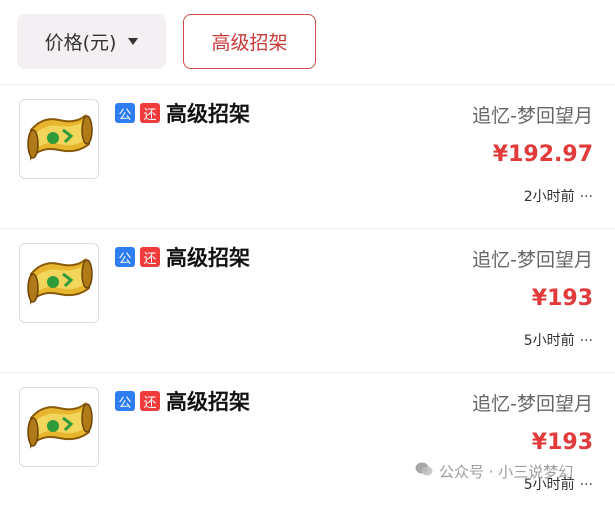  What do you see at coordinates (133, 41) in the screenshot?
I see `caret-down-icon` at bounding box center [133, 41].